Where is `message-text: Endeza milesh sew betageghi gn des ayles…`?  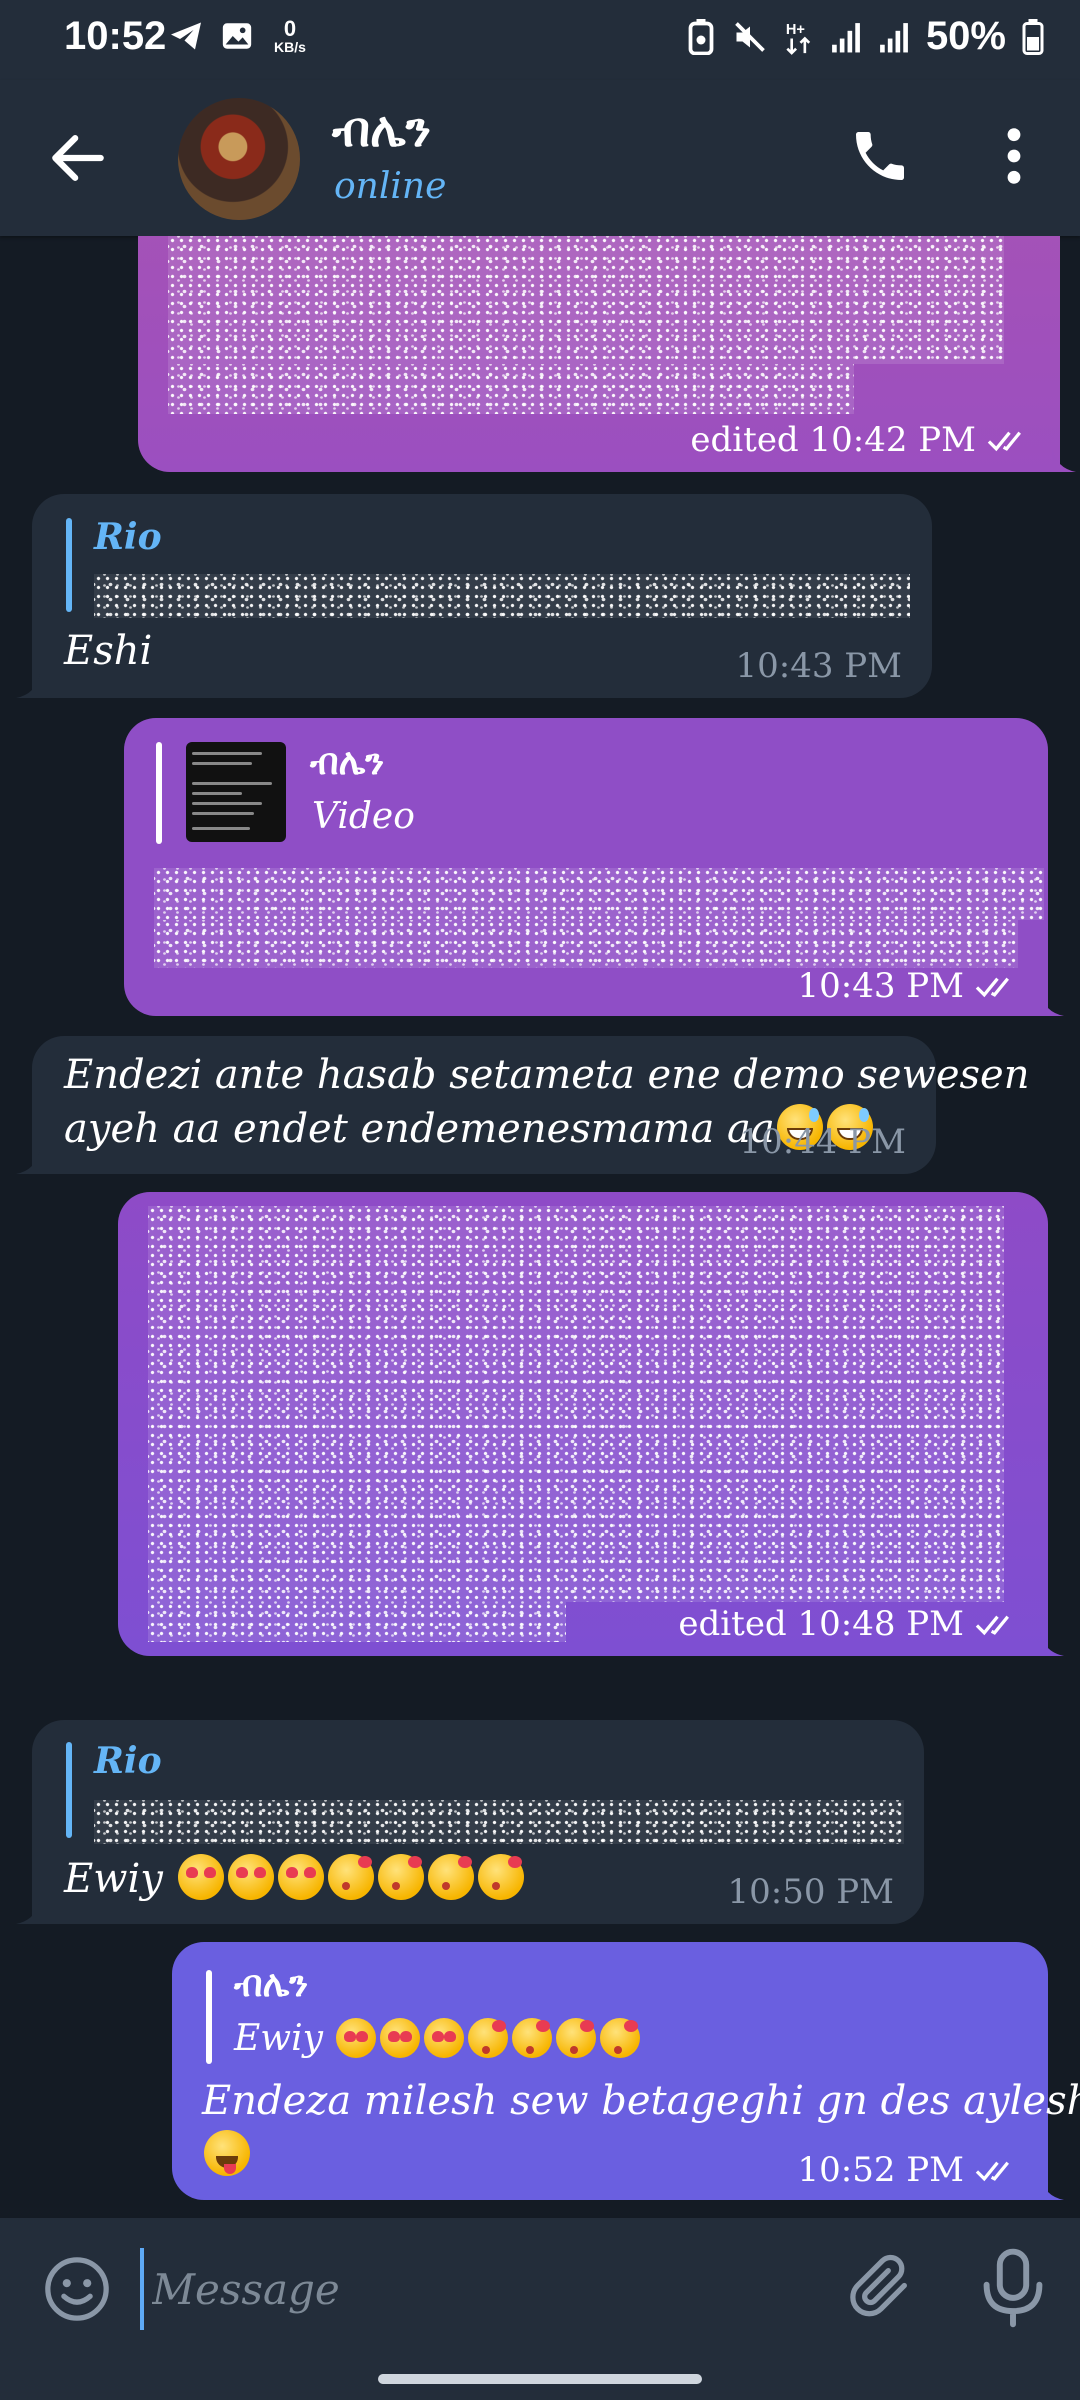
message-text: Endeza milesh sew betageghi gn des ayles… is located at coordinates (641, 2101).